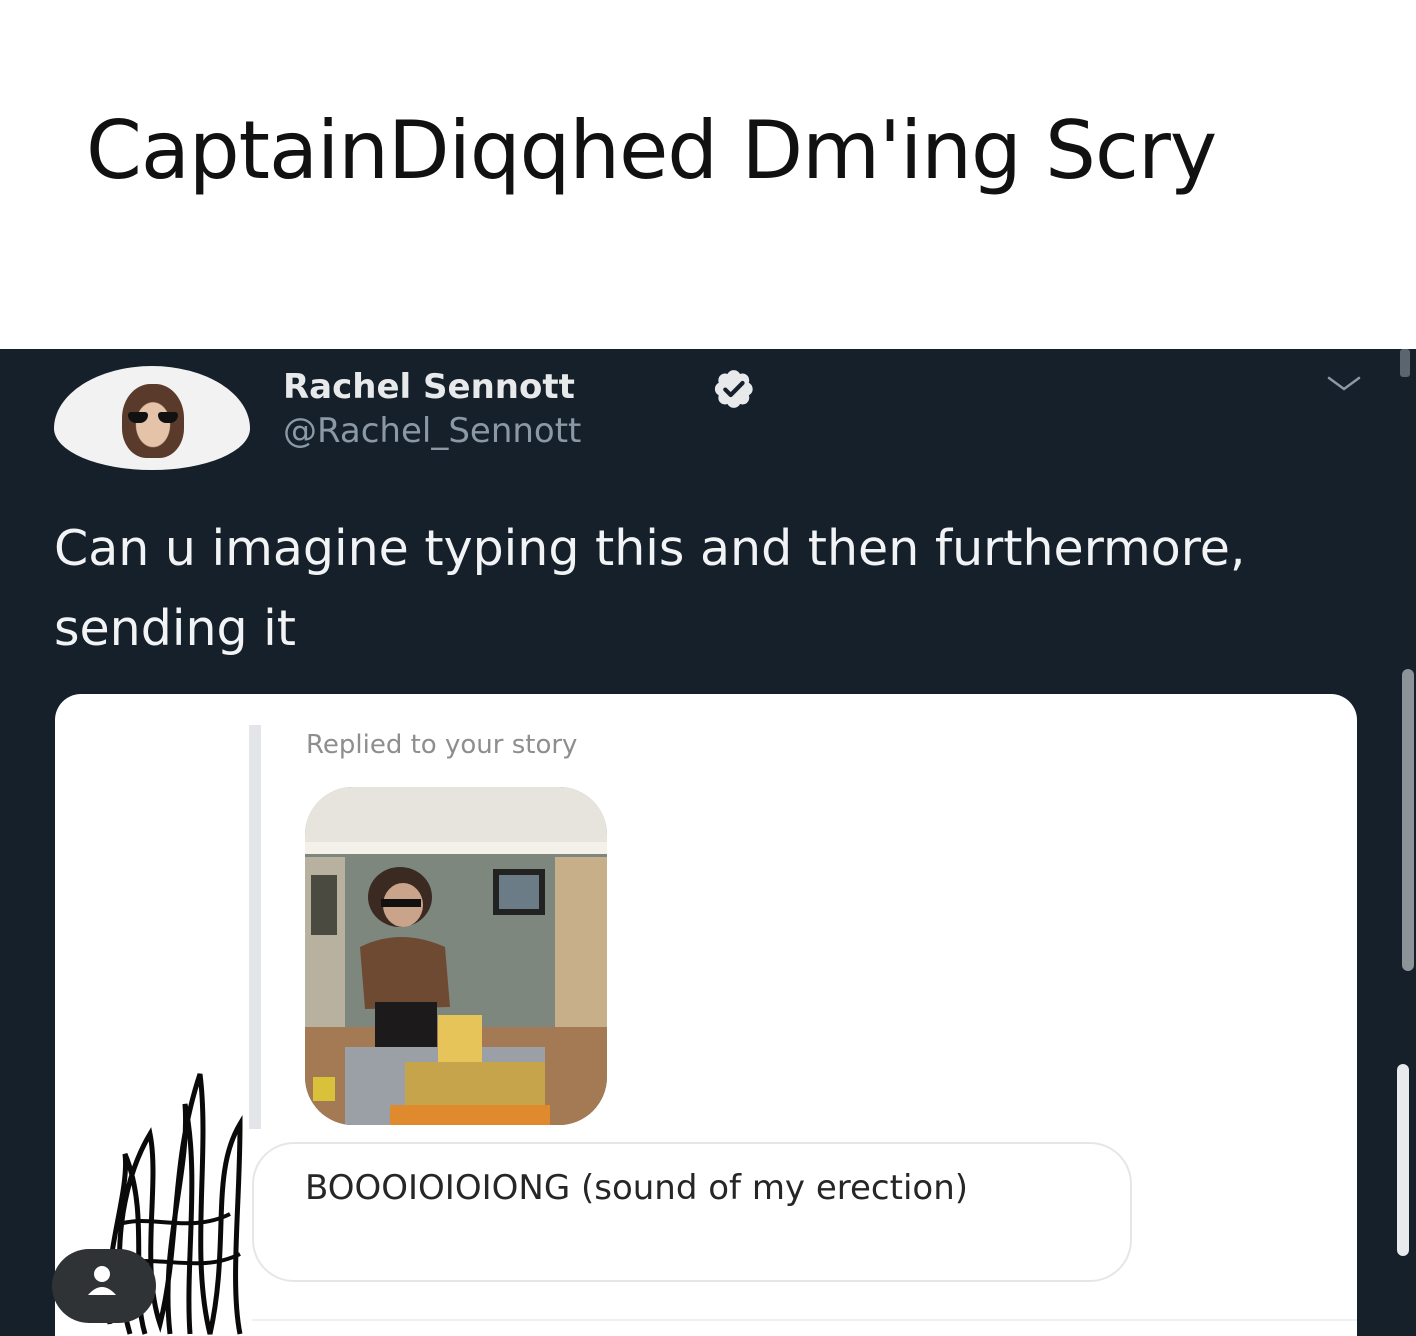  I want to click on dm-message-bubble, so click(692, 1212).